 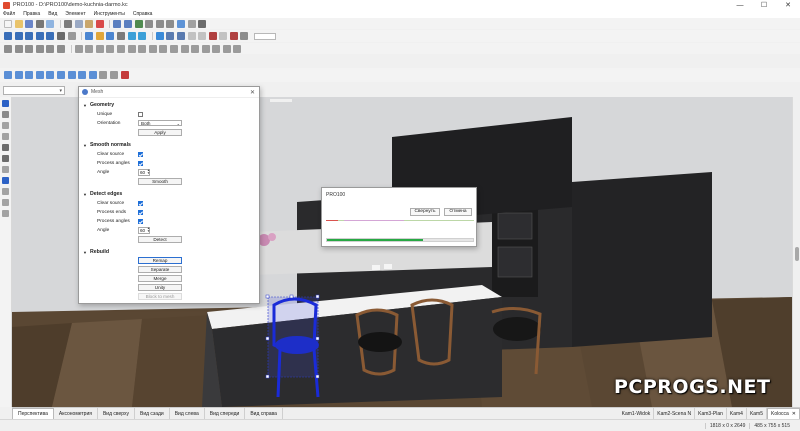 What do you see at coordinates (50, 36) in the screenshot?
I see `view-right-icon` at bounding box center [50, 36].